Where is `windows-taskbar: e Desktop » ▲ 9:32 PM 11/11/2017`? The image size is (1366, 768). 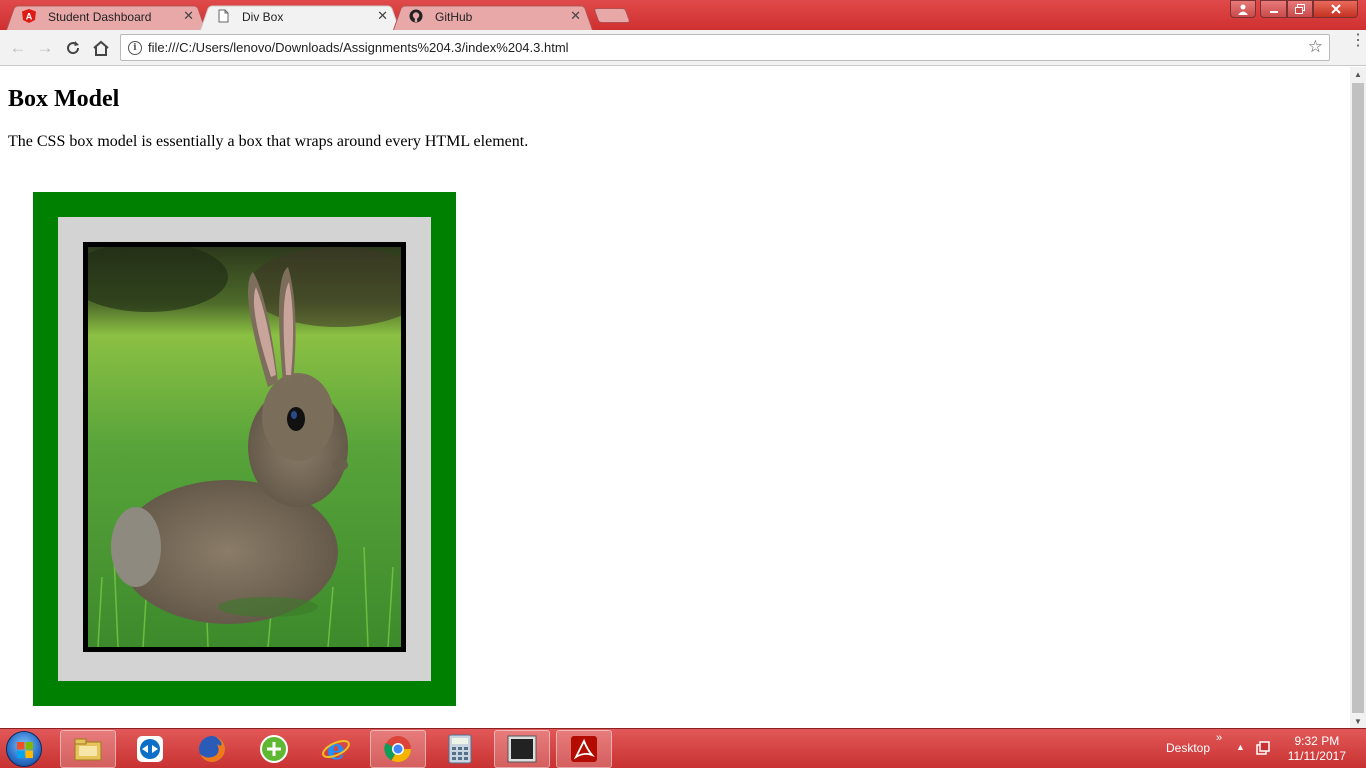
windows-taskbar: e Desktop » ▲ 9:32 PM 11/11/2017 is located at coordinates (683, 748).